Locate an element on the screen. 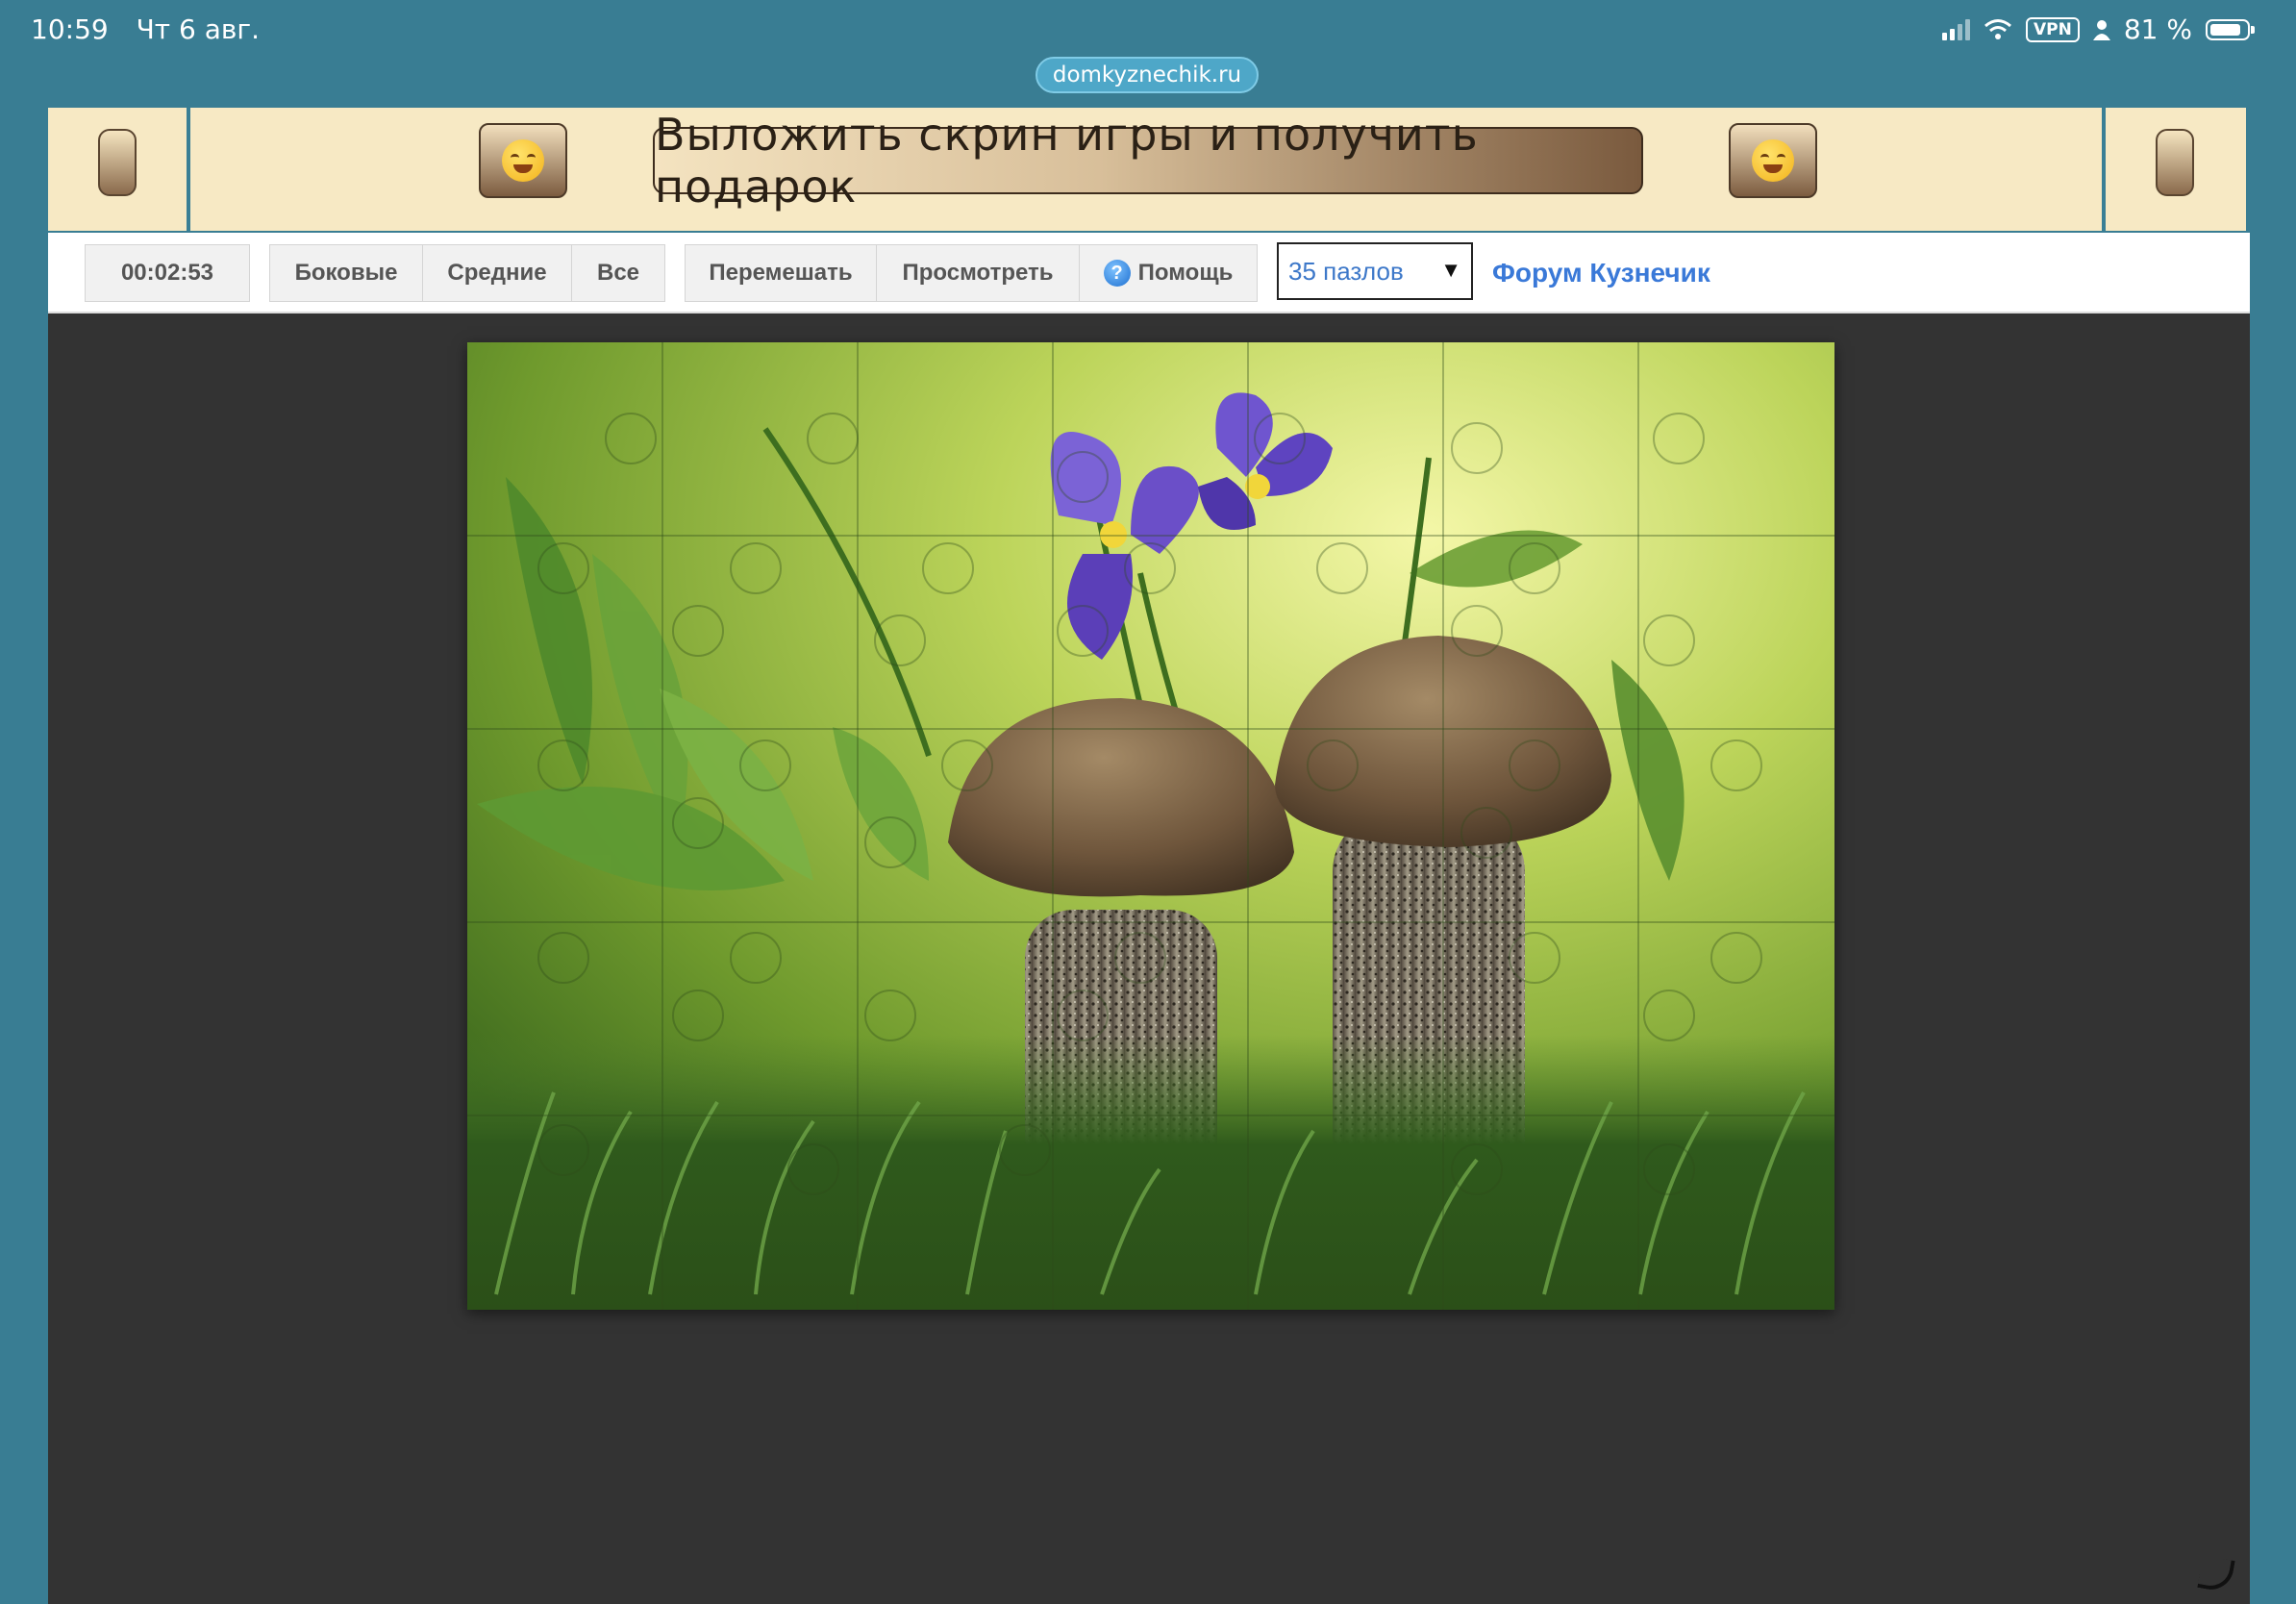  preview-button: Просмотреть is located at coordinates (978, 273).